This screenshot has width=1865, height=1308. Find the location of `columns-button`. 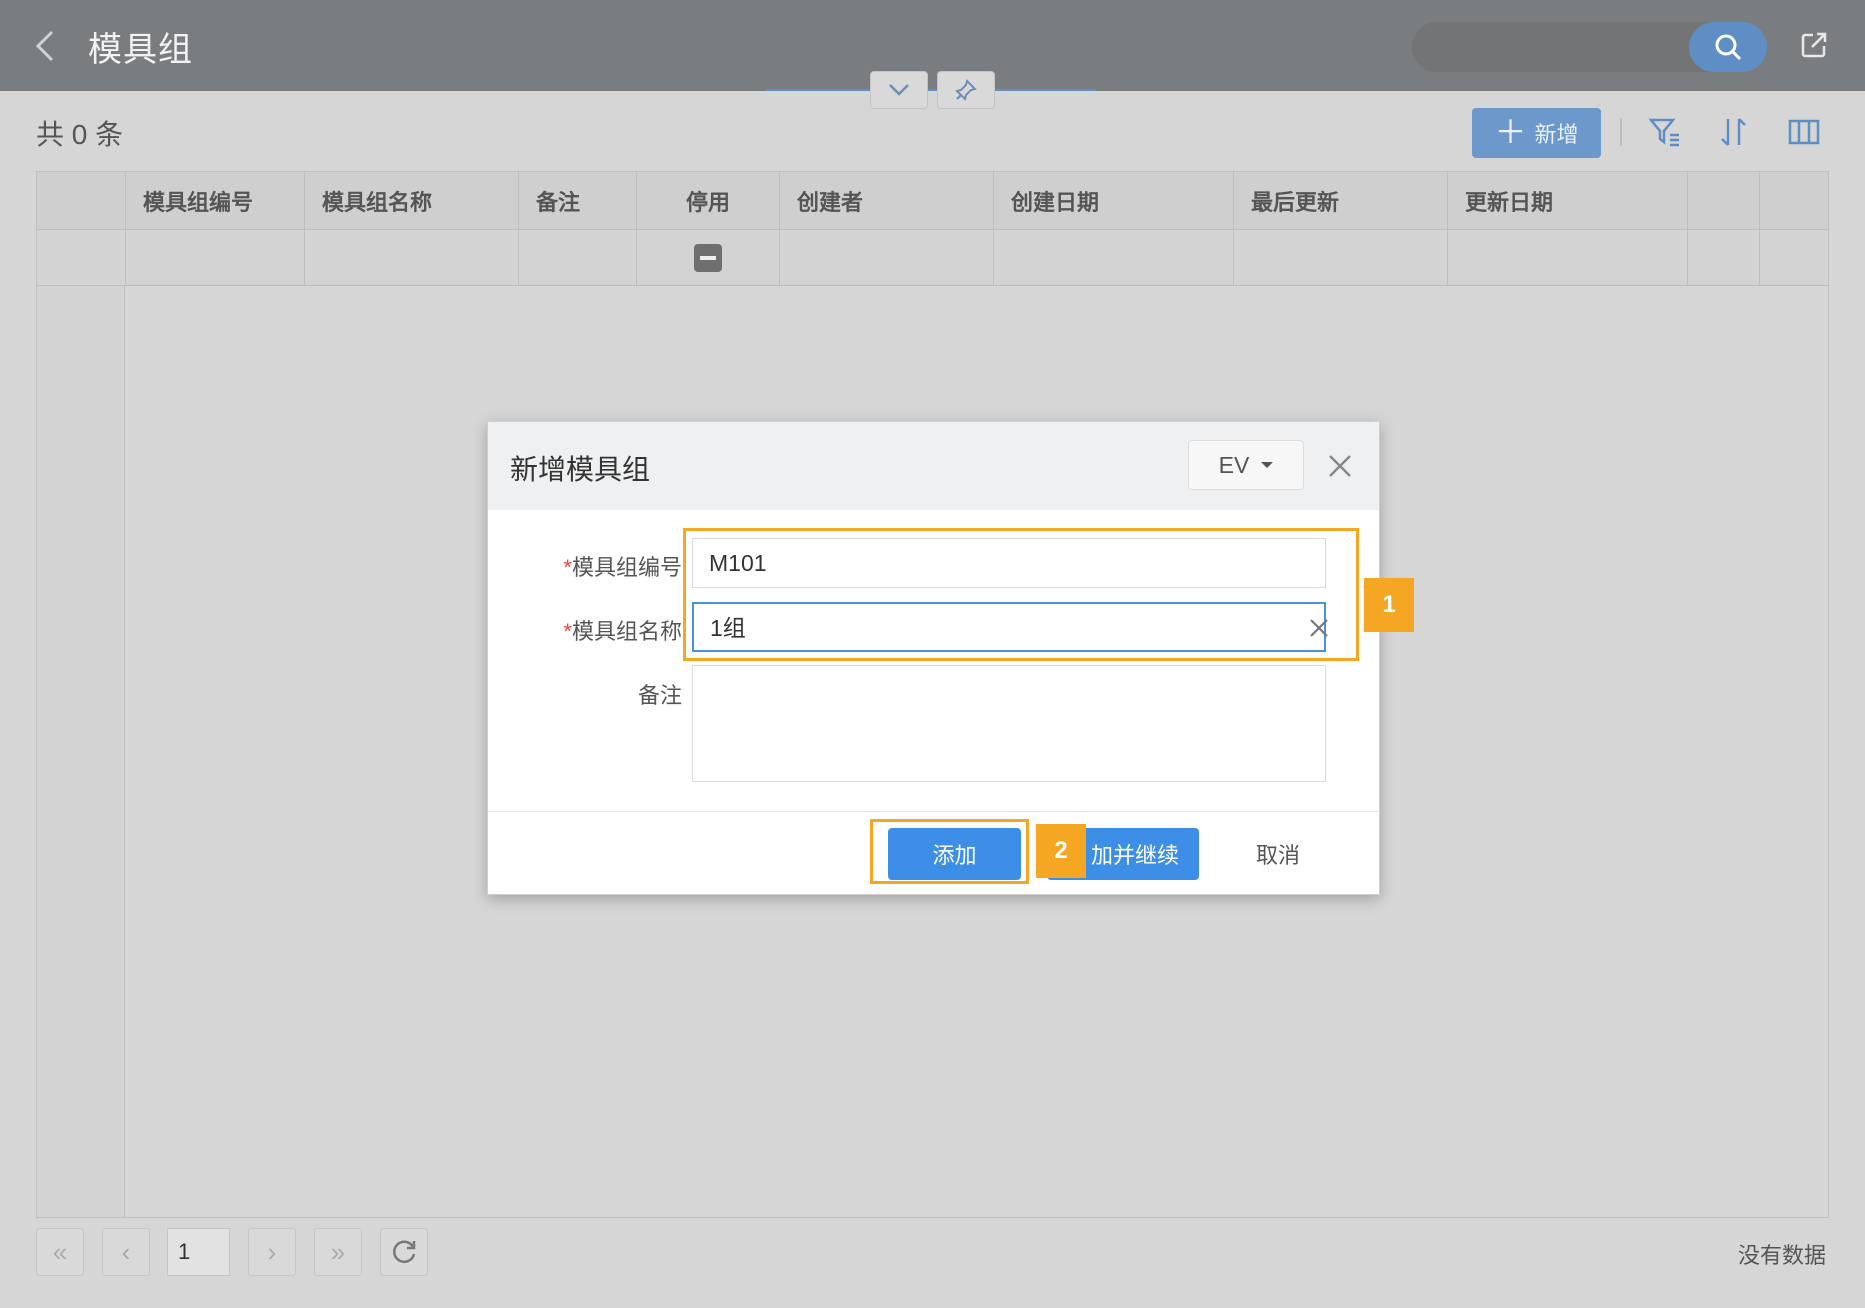

columns-button is located at coordinates (1804, 132).